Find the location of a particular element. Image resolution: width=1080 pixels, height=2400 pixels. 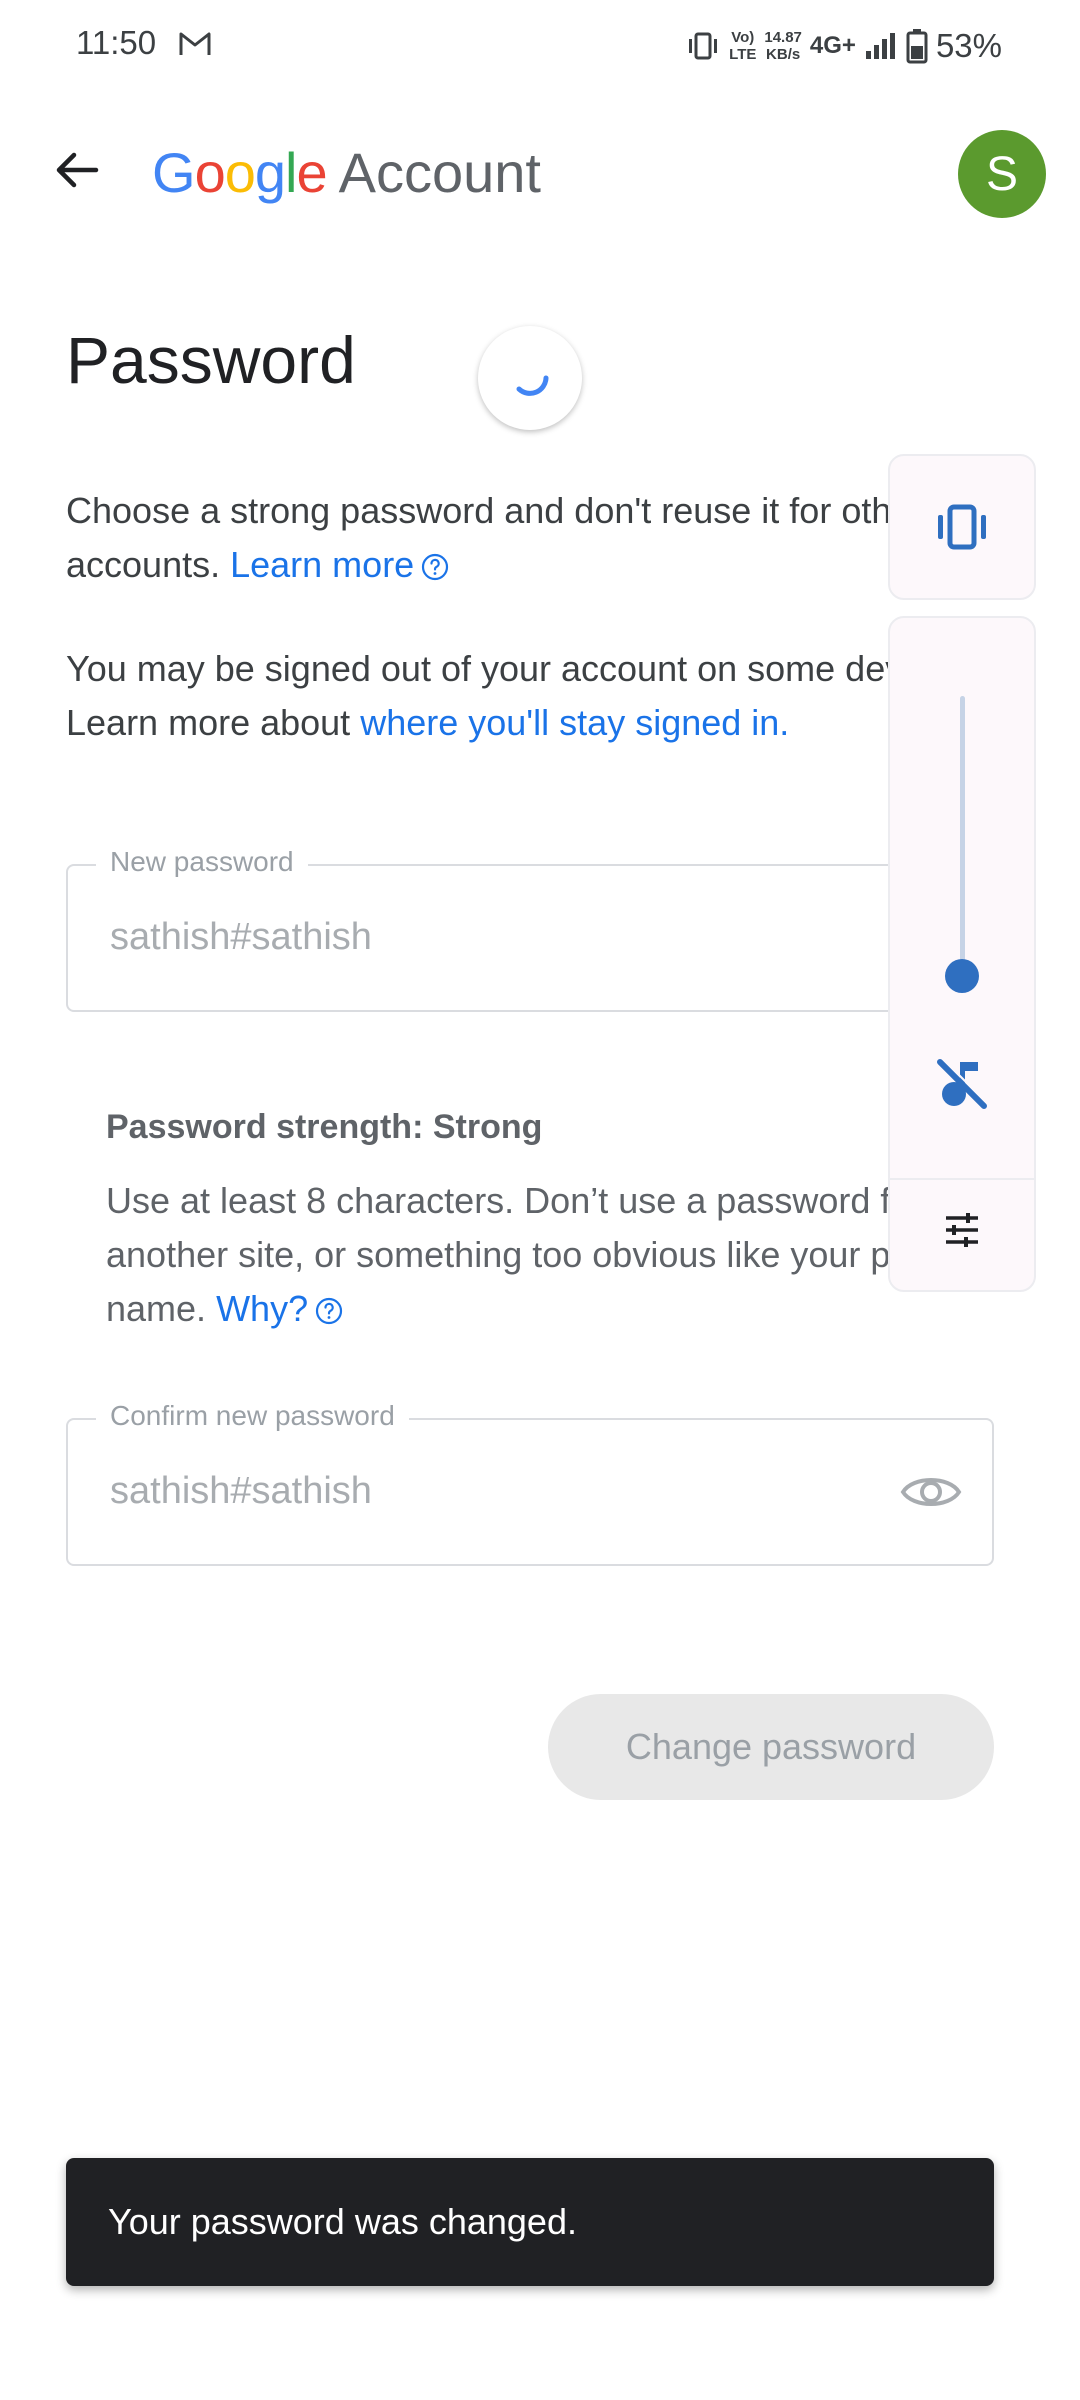

ringer-mode-button is located at coordinates (962, 527).